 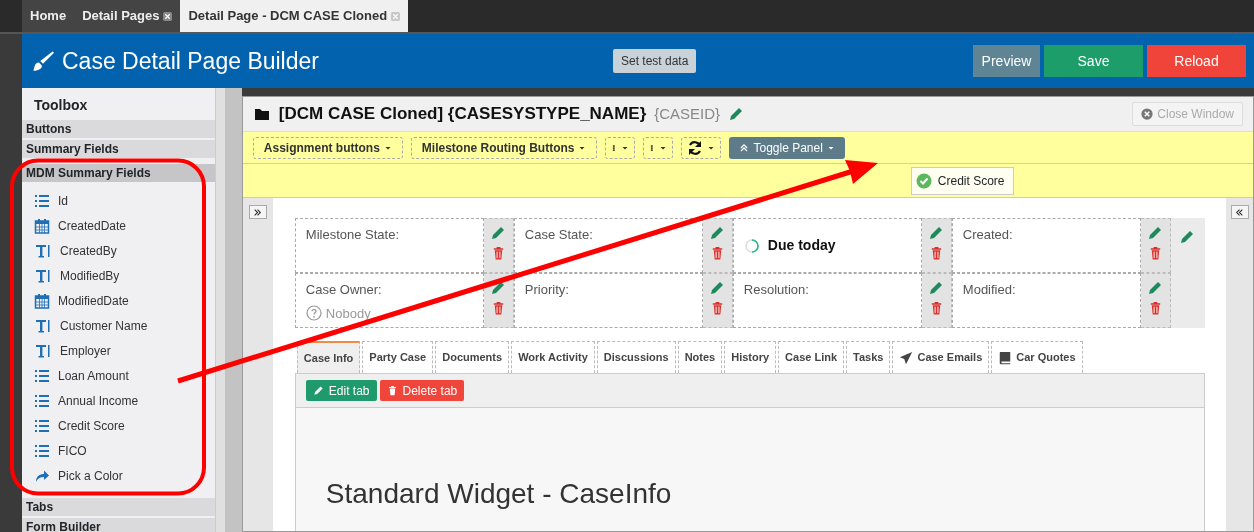 I want to click on content-tab: Case Link, so click(x=811, y=357).